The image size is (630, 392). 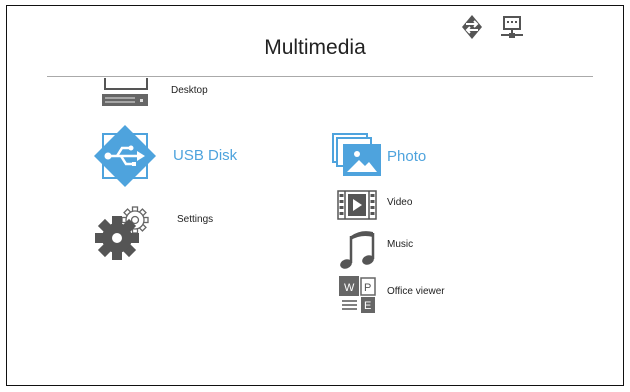 I want to click on menu-item-photo: Photo, so click(x=391, y=157).